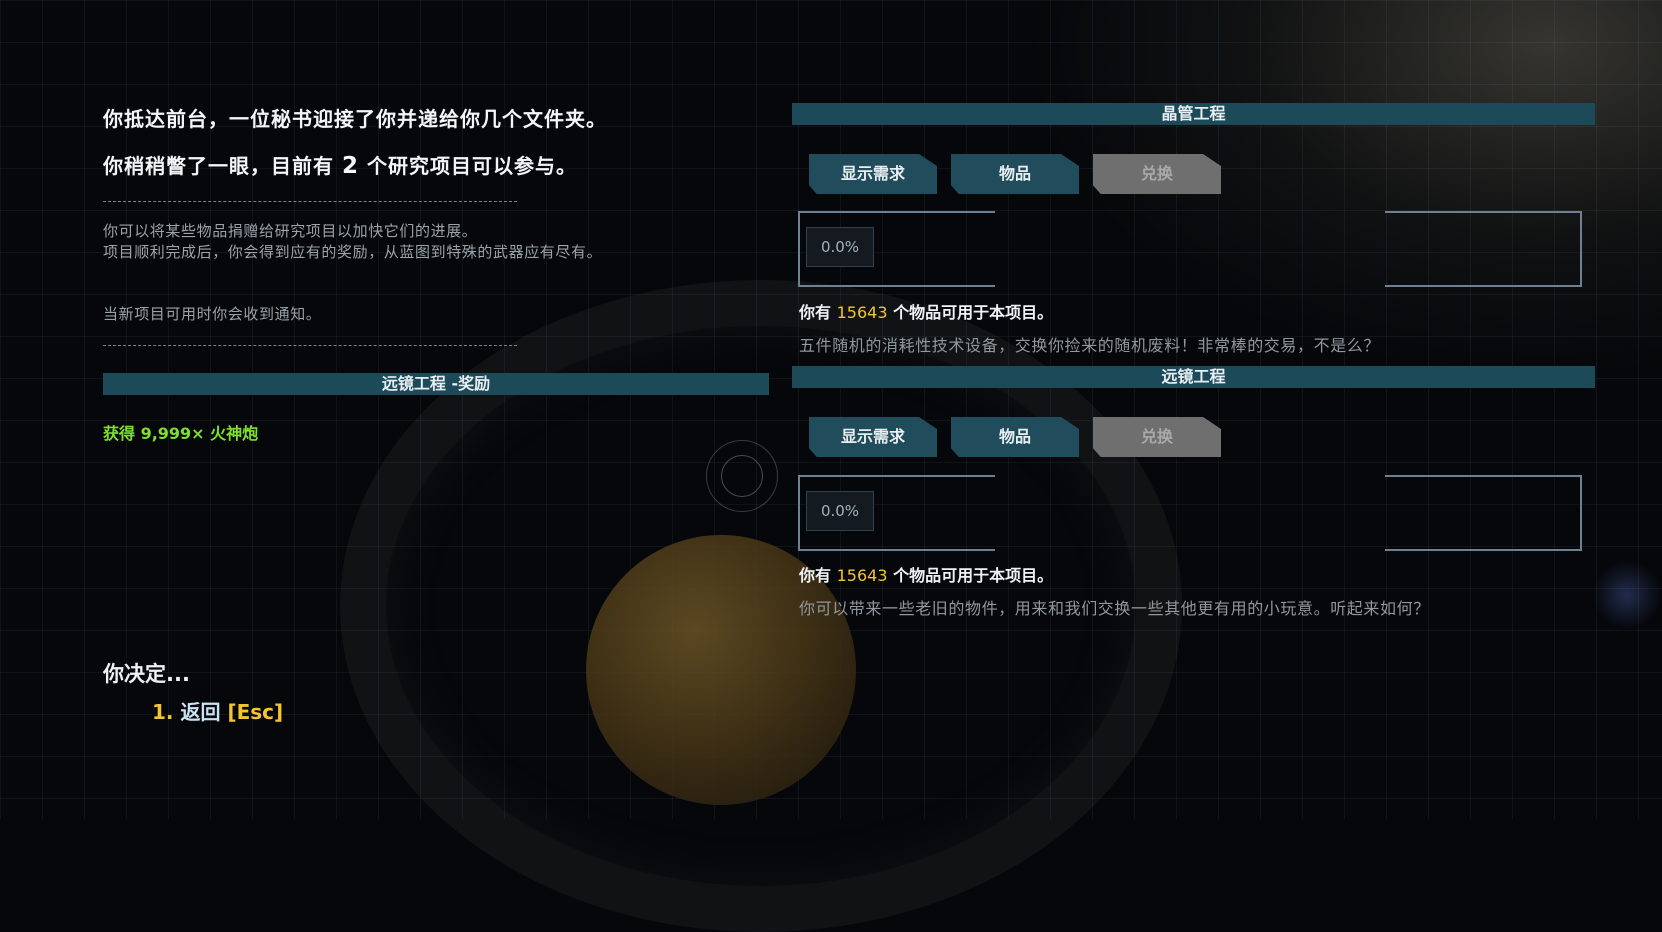  What do you see at coordinates (1015, 437) in the screenshot?
I see `project-2-items-tab: 物品` at bounding box center [1015, 437].